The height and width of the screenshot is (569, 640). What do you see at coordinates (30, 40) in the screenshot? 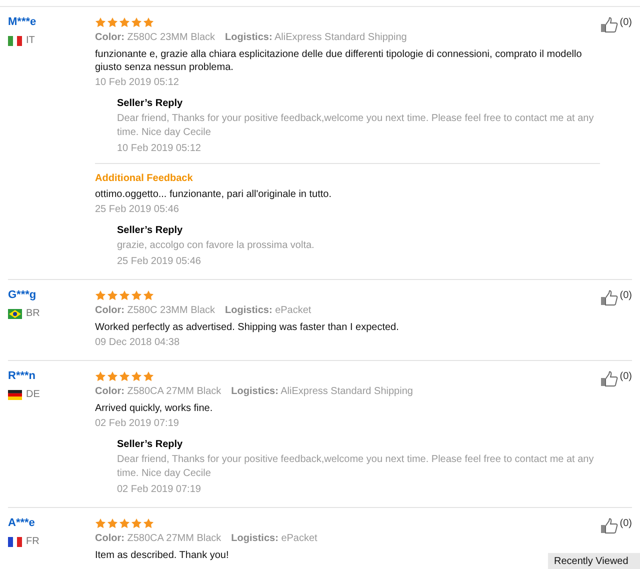
I see `country-code: IT` at bounding box center [30, 40].